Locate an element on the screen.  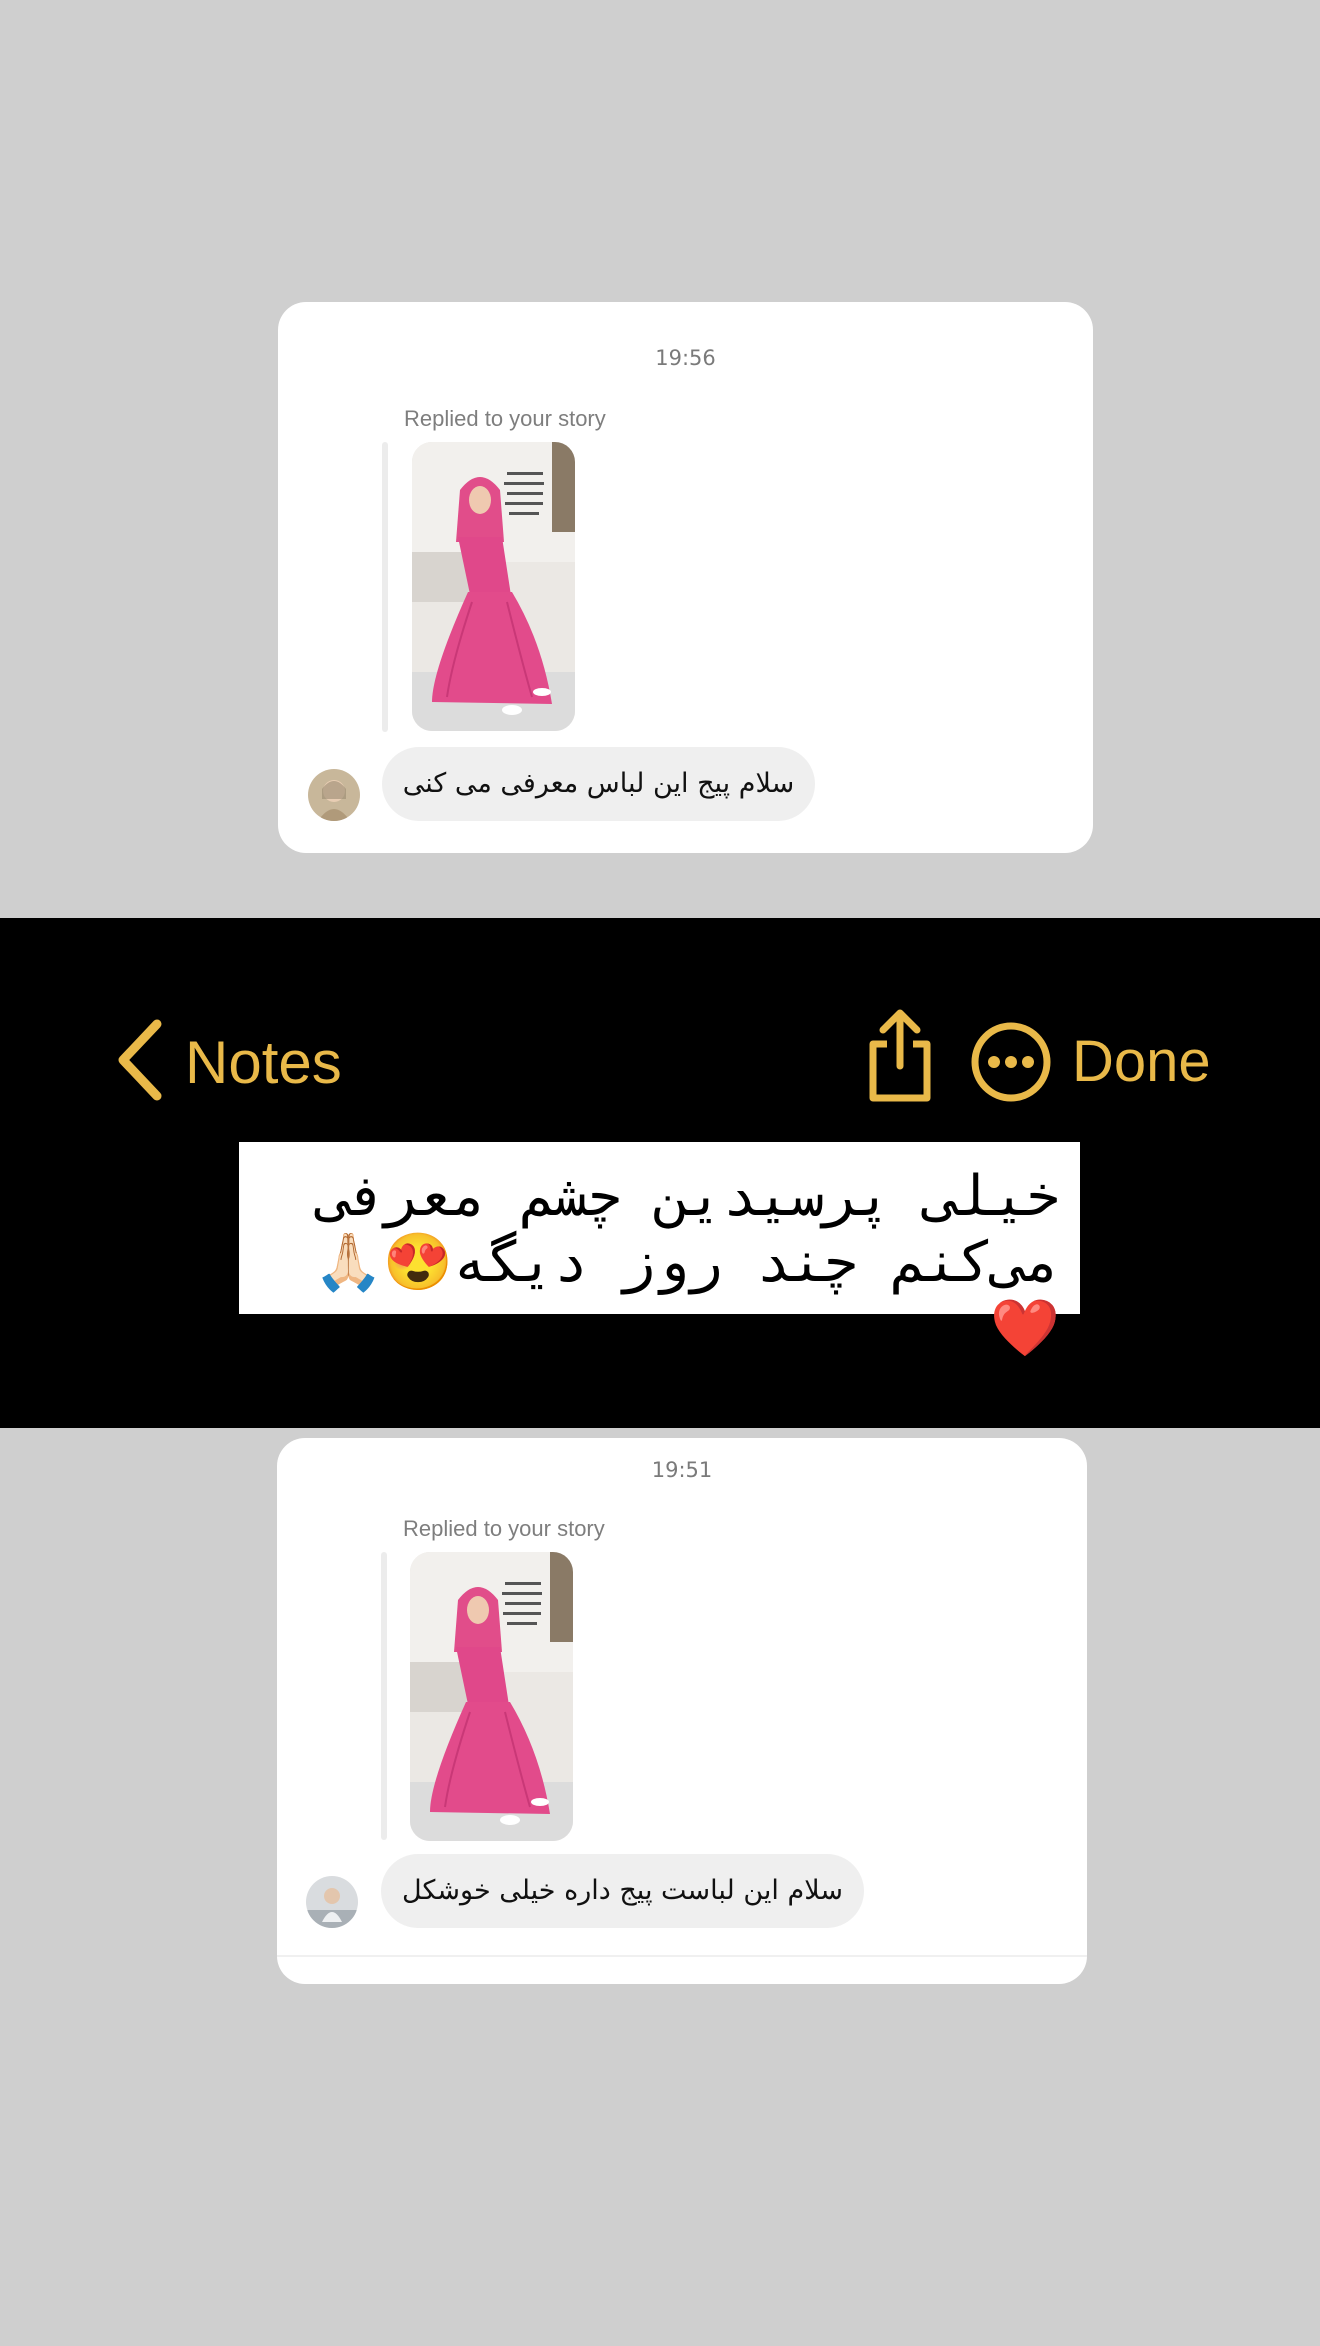
share-icon is located at coordinates (900, 1058).